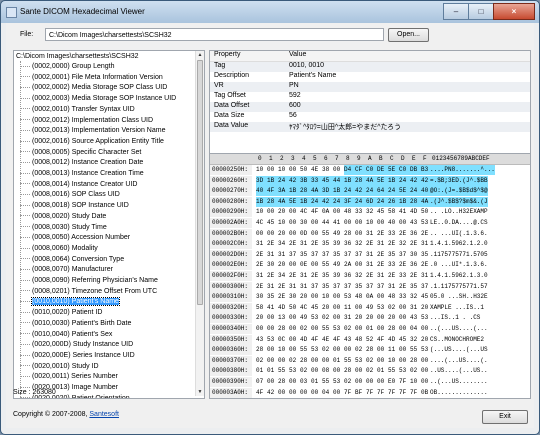 Image resolution: width=540 pixels, height=435 pixels. Describe the element at coordinates (382, 340) in the screenshot. I see `hex-byte: 4F` at that location.